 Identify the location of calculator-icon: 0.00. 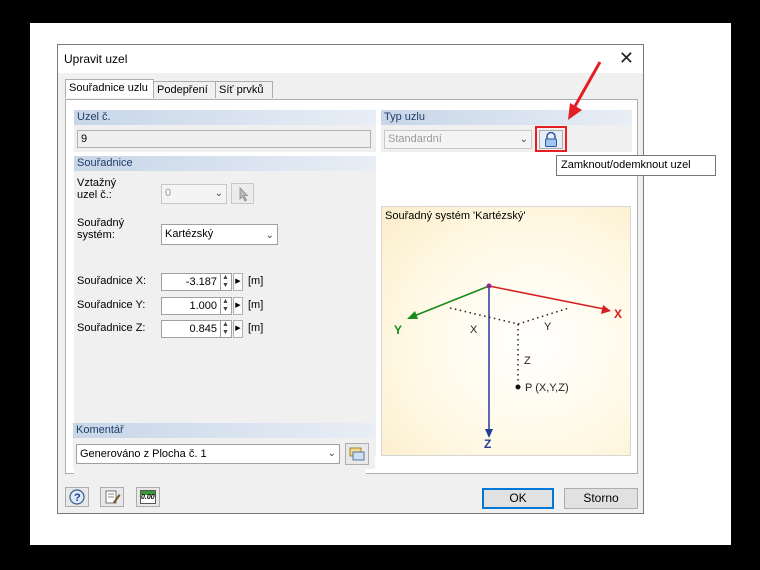
(148, 497).